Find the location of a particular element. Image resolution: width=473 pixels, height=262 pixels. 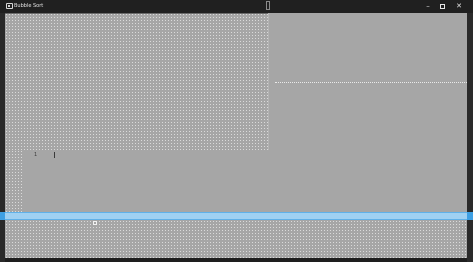

bottom-panel is located at coordinates (236, 239).